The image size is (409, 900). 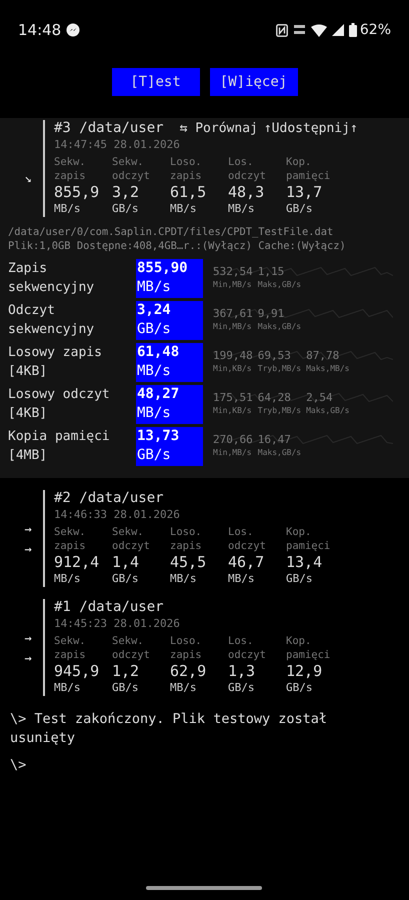 I want to click on messenger-icon, so click(x=73, y=30).